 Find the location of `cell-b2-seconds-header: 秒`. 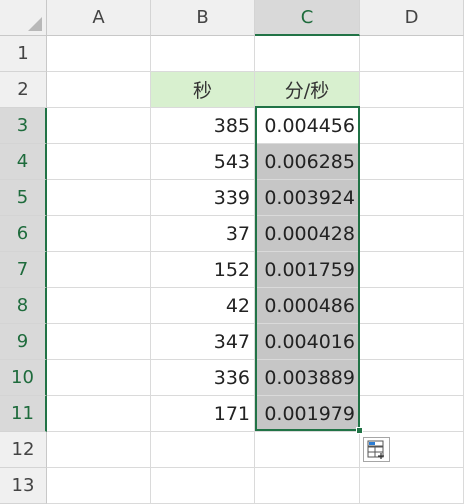

cell-b2-seconds-header: 秒 is located at coordinates (203, 90).